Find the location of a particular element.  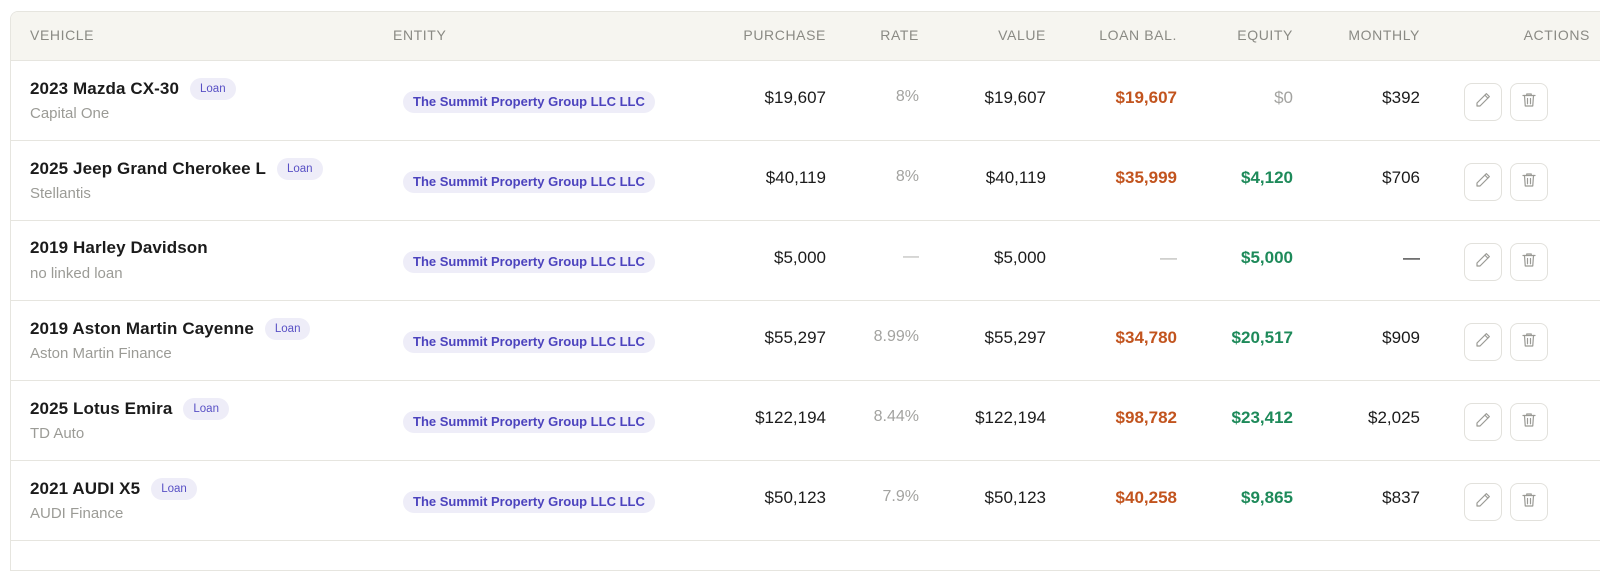

vehicle-name: 2023 Mazda CX-30 is located at coordinates (105, 88).